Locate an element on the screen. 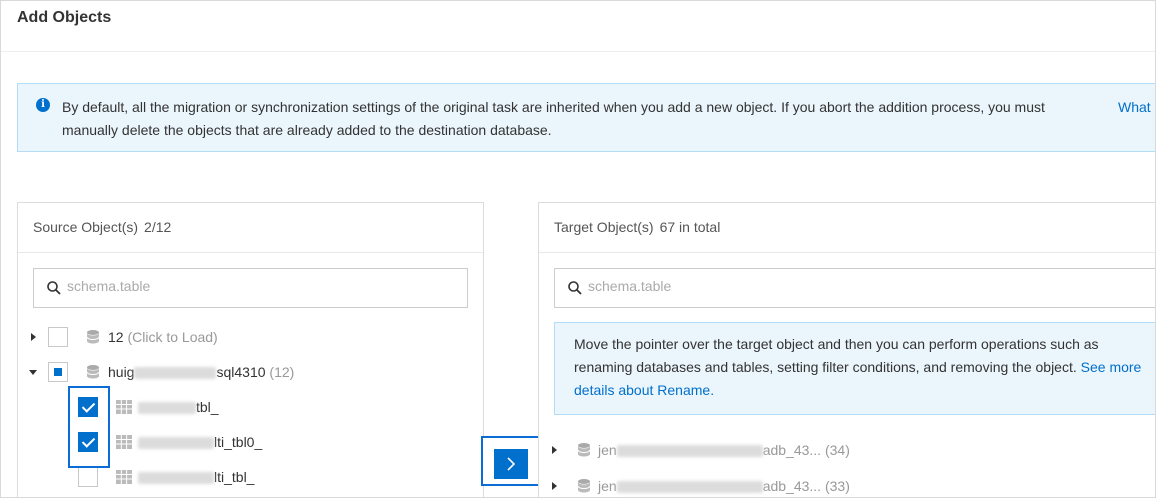  chevron-right-icon is located at coordinates (511, 464).